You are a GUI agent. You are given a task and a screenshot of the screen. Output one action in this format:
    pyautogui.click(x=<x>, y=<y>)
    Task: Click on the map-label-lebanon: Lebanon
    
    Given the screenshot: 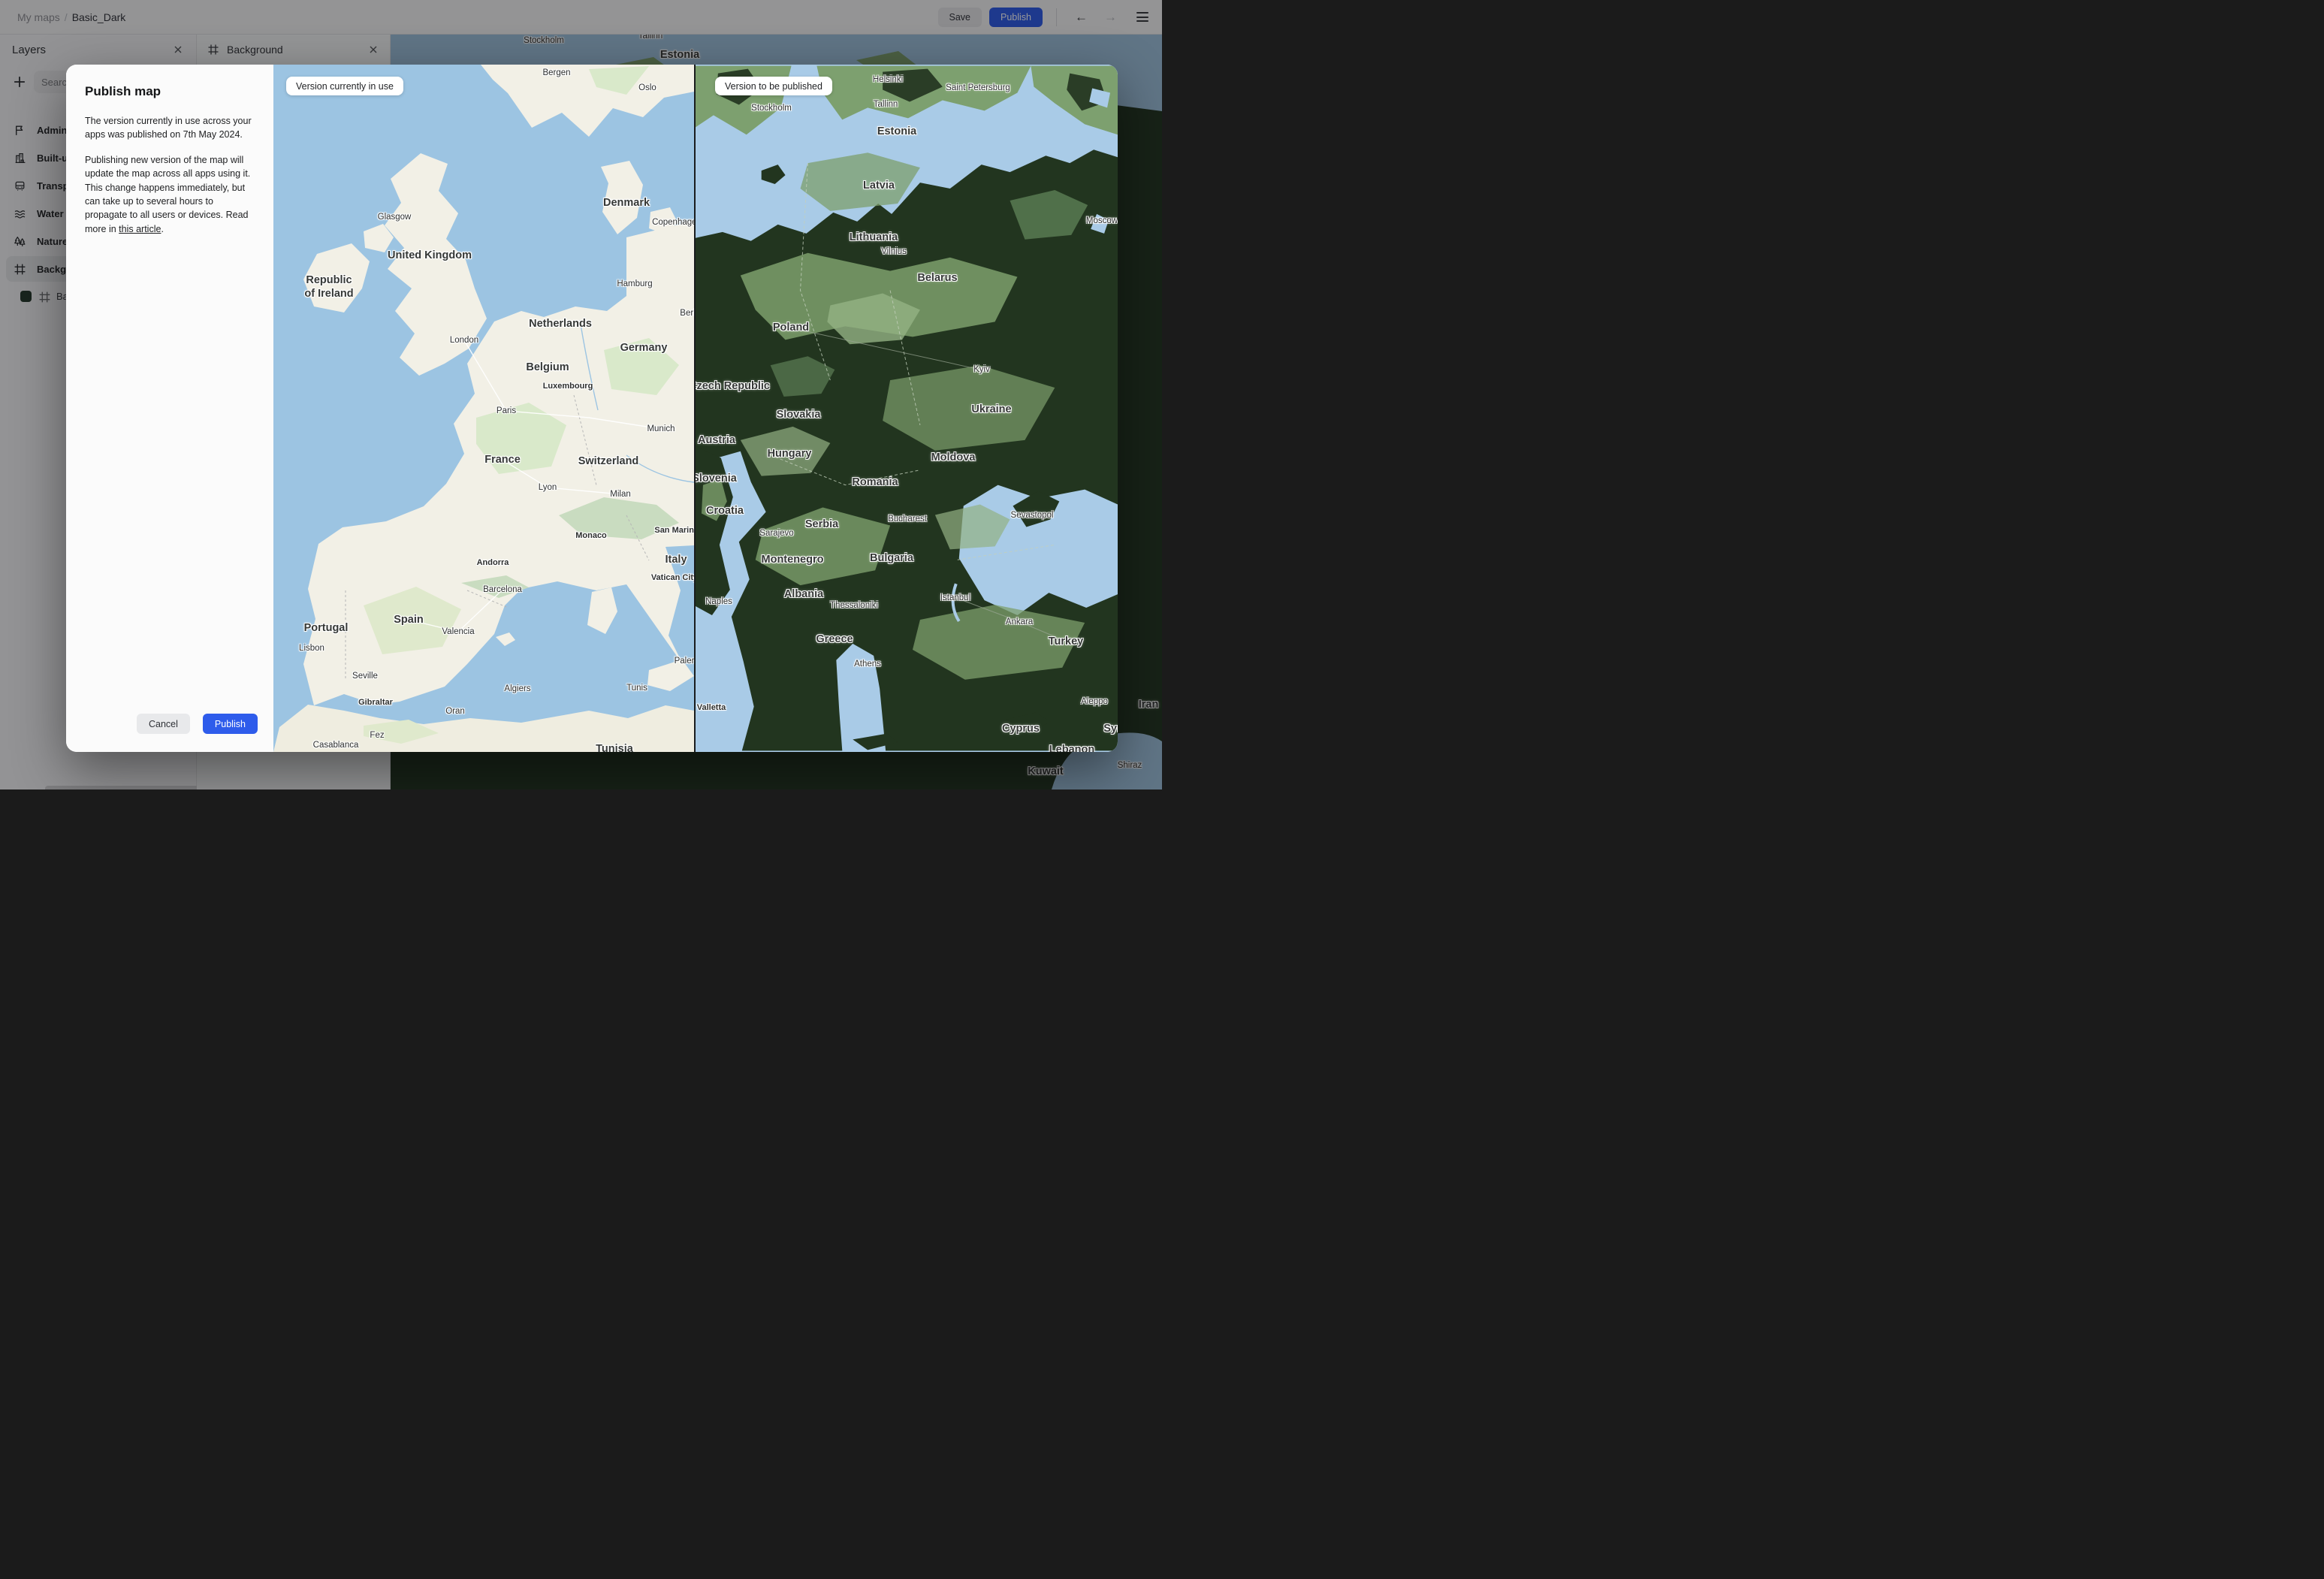 What is the action you would take?
    pyautogui.click(x=1072, y=748)
    